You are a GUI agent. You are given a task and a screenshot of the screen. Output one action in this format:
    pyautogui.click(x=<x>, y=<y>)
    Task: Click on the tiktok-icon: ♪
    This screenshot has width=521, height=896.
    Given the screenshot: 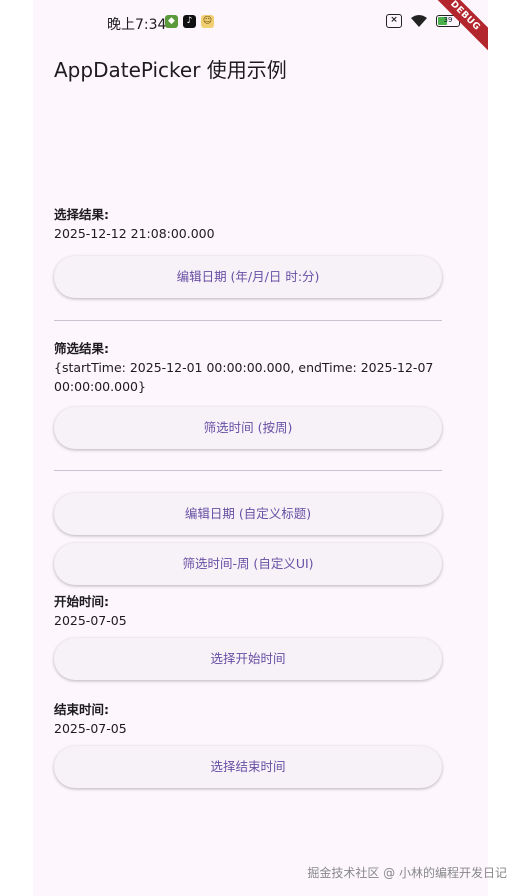 What is the action you would take?
    pyautogui.click(x=189, y=21)
    